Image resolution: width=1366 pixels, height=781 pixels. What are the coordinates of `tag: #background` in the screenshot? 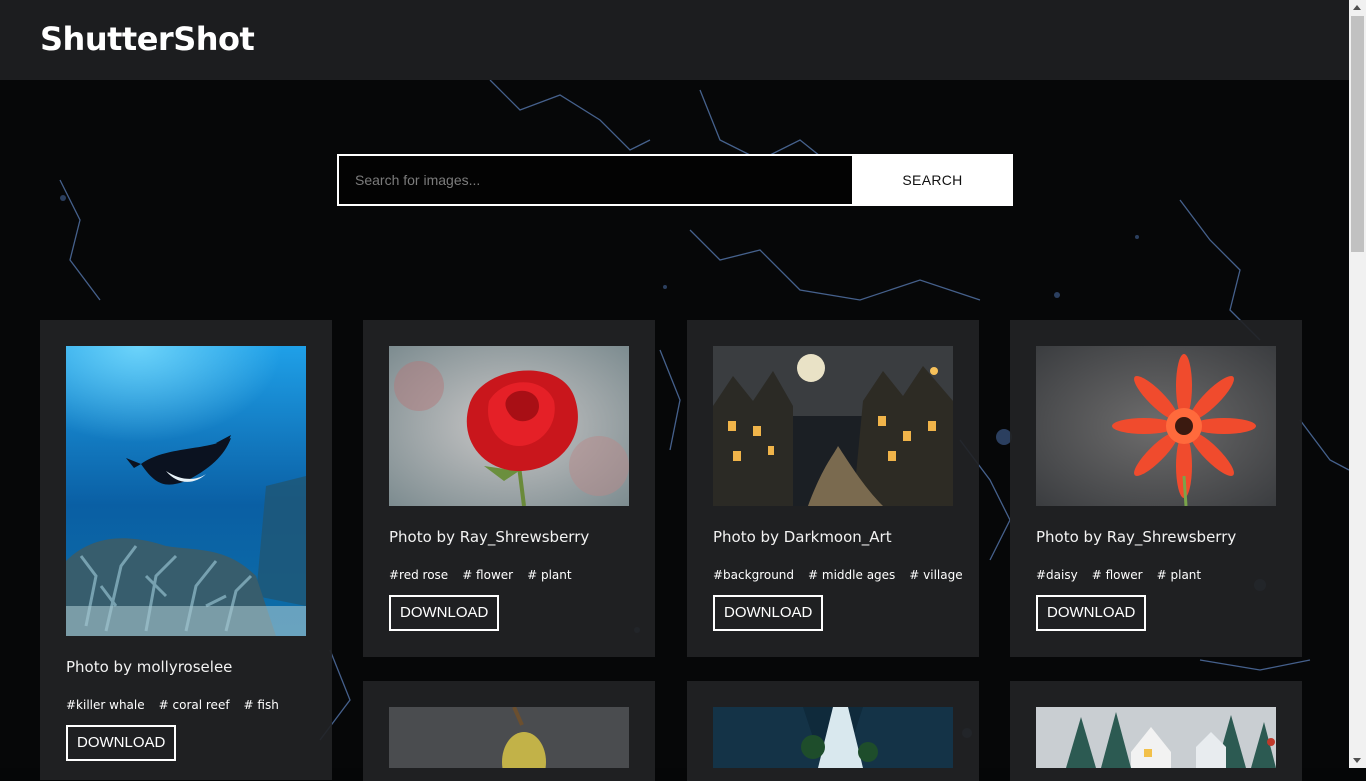 It's located at (753, 575).